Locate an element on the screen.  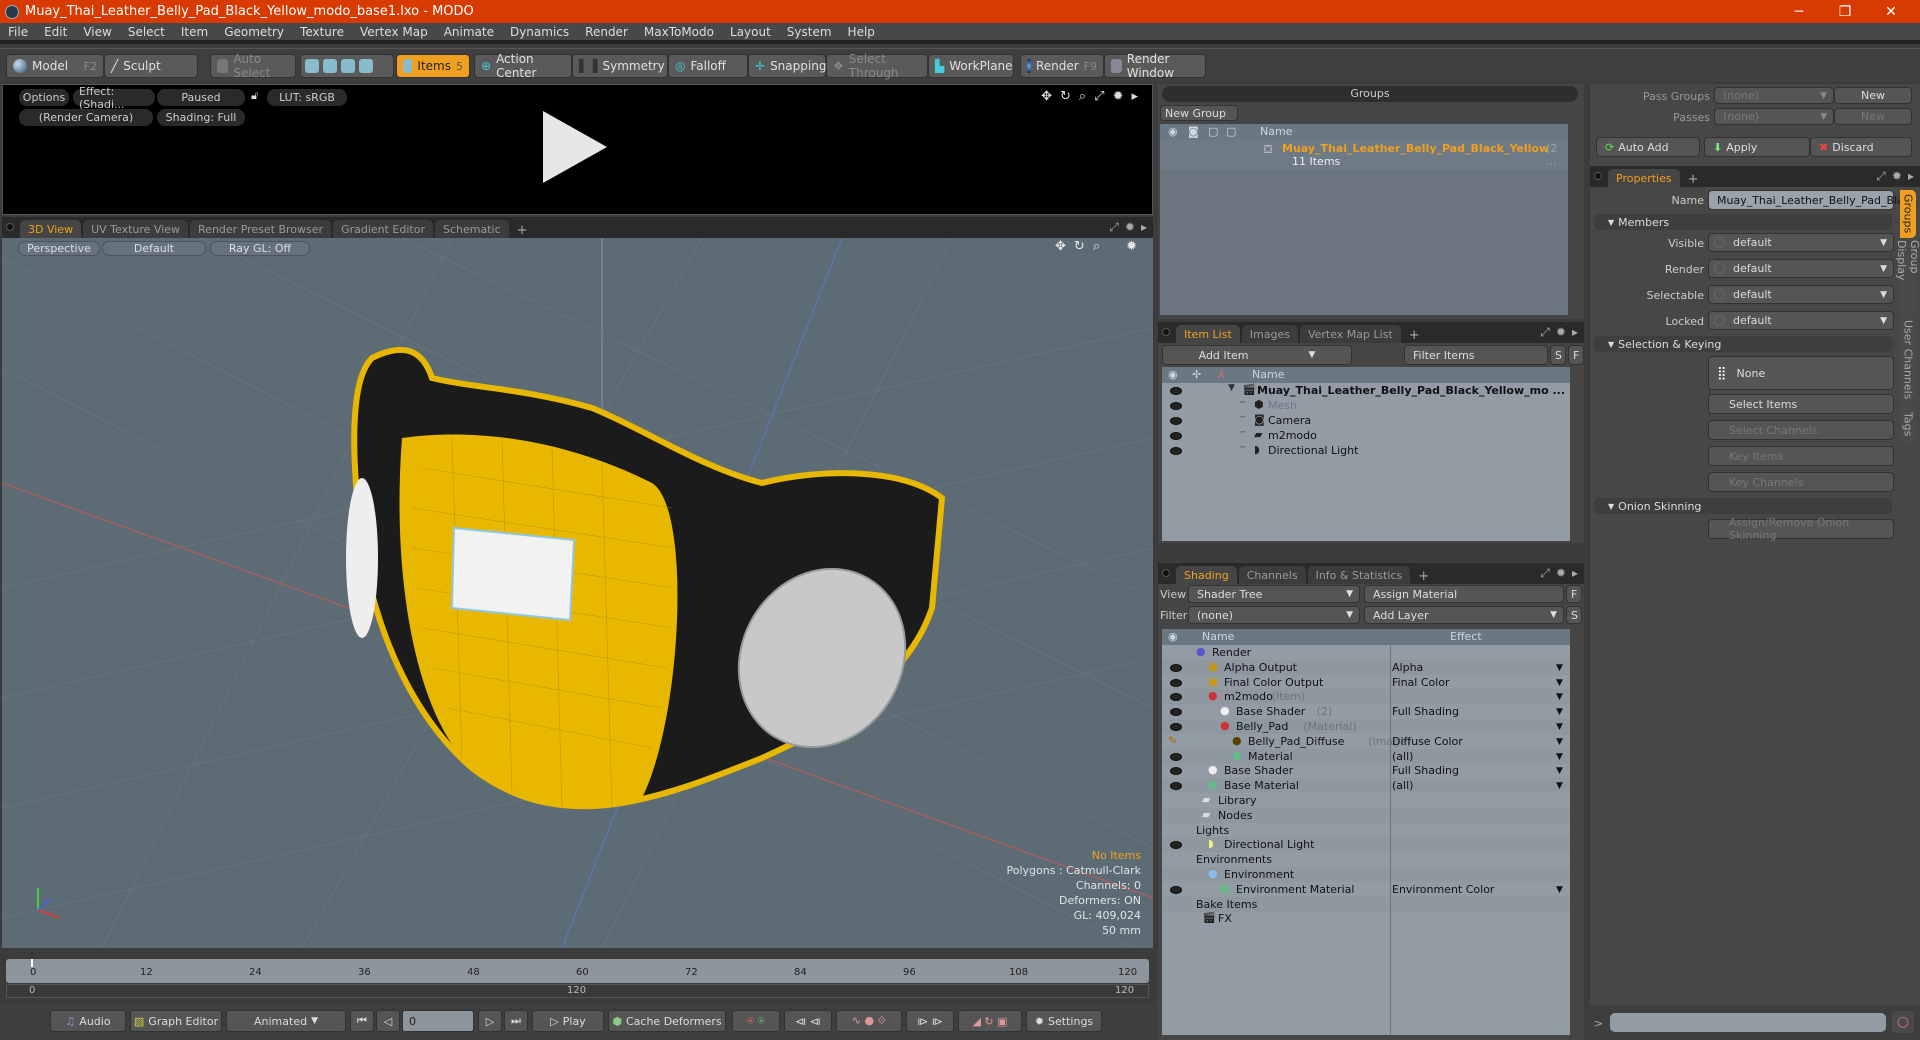
side-tab-user-channels: User Channels is located at coordinates (1908, 360).